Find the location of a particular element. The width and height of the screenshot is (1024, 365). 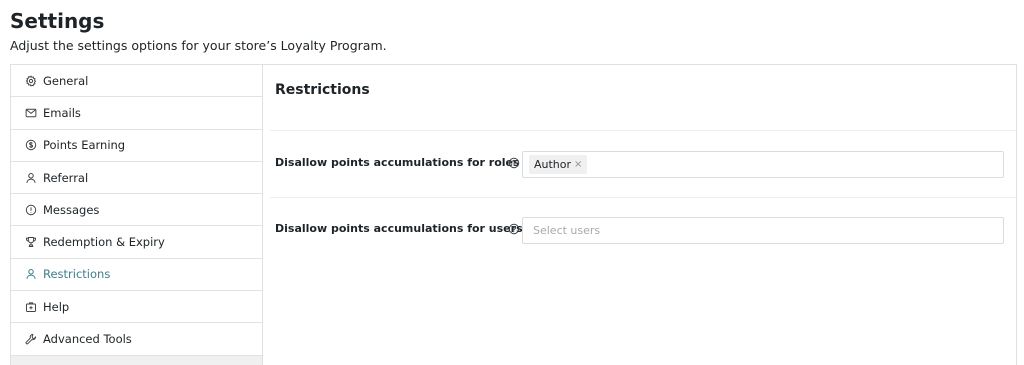

lifebuoy-icon is located at coordinates (31, 307).